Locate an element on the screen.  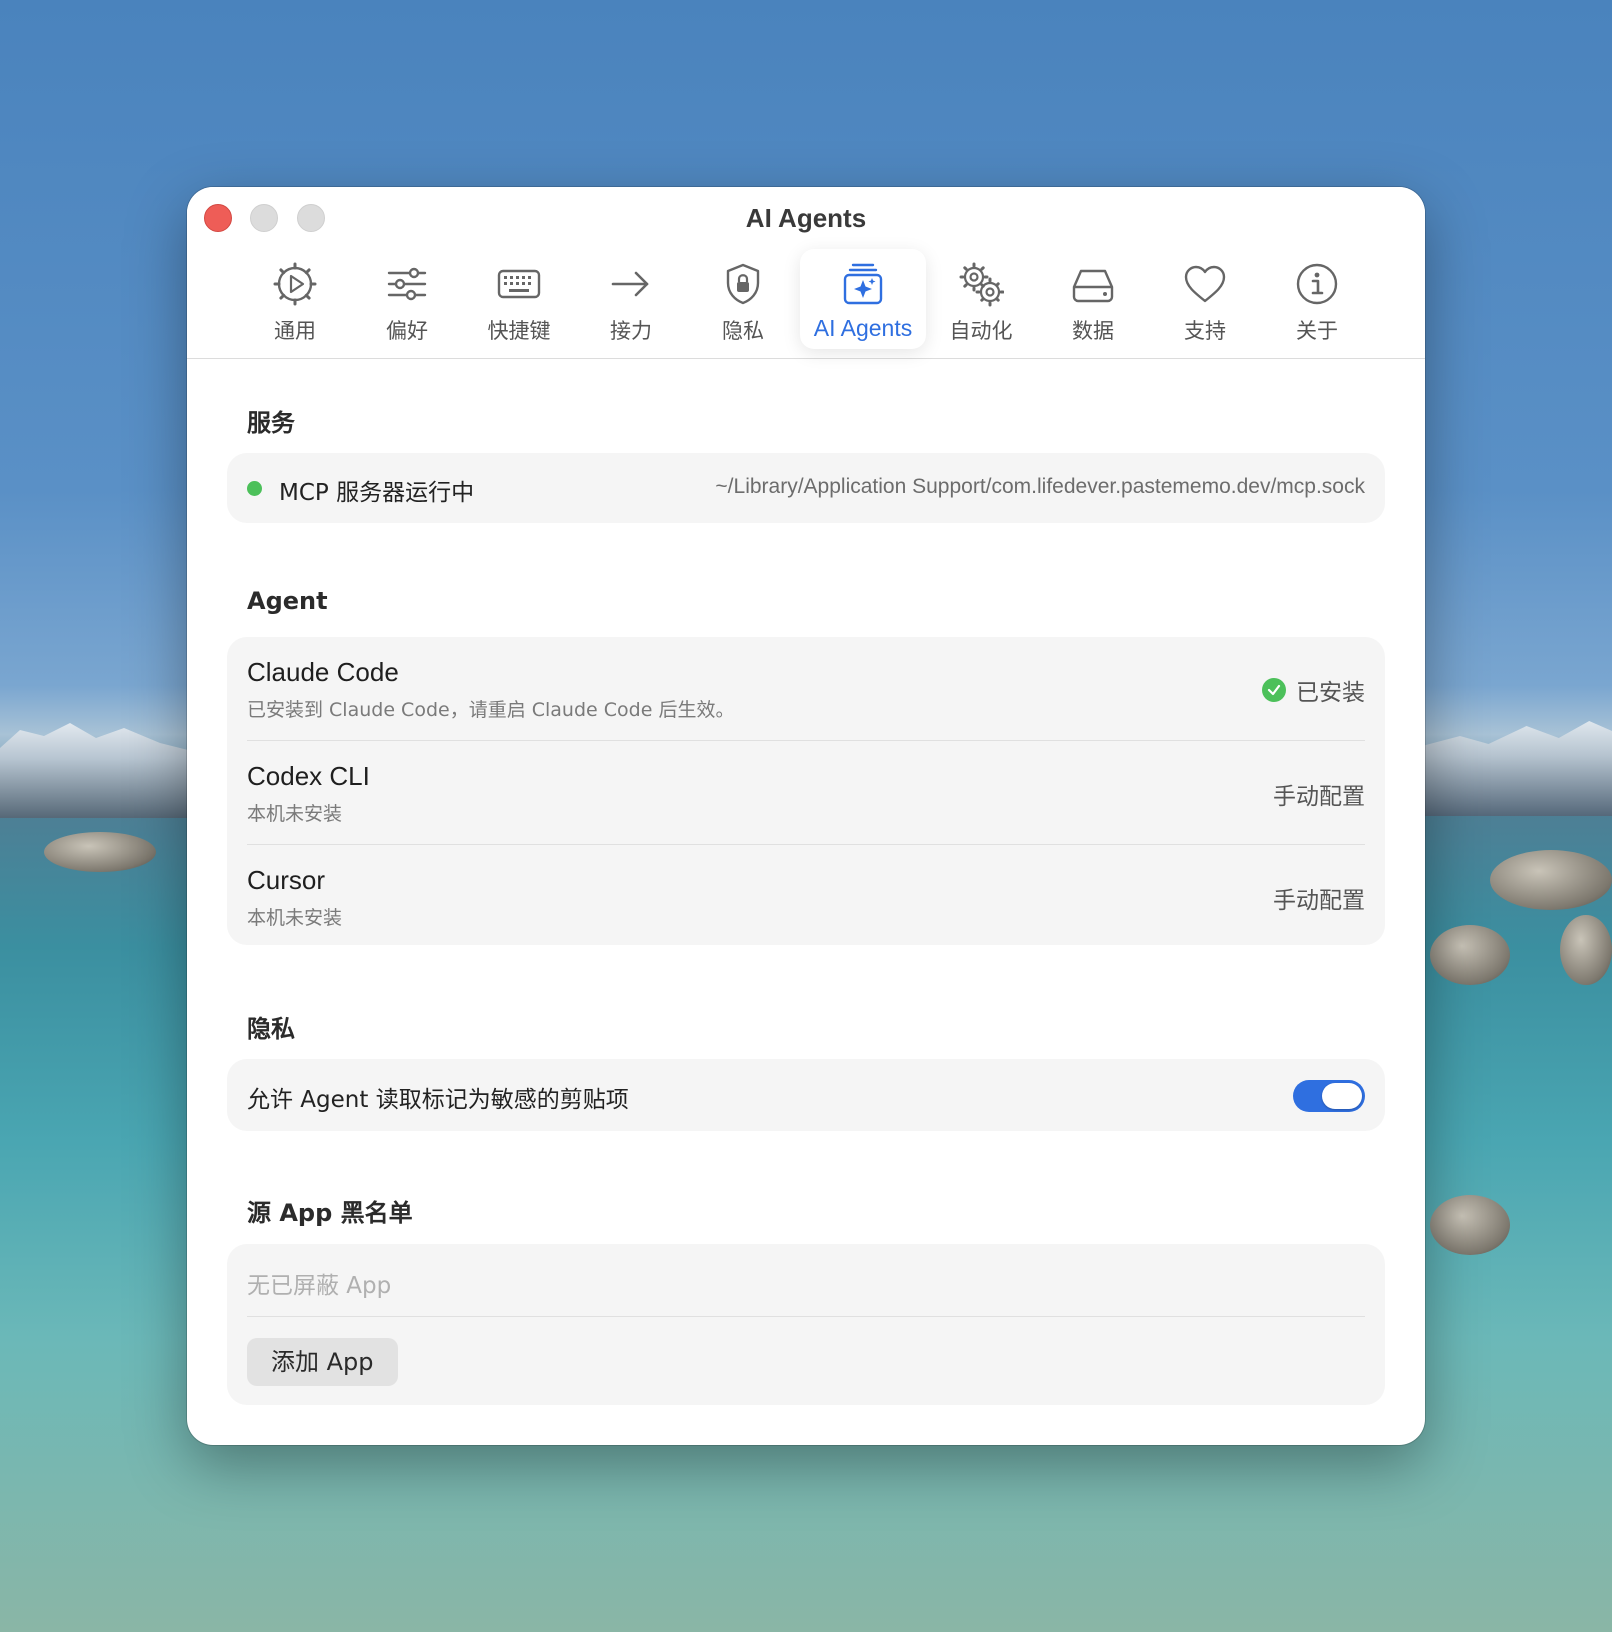
tab-preferences: 偏好 is located at coordinates (407, 299).